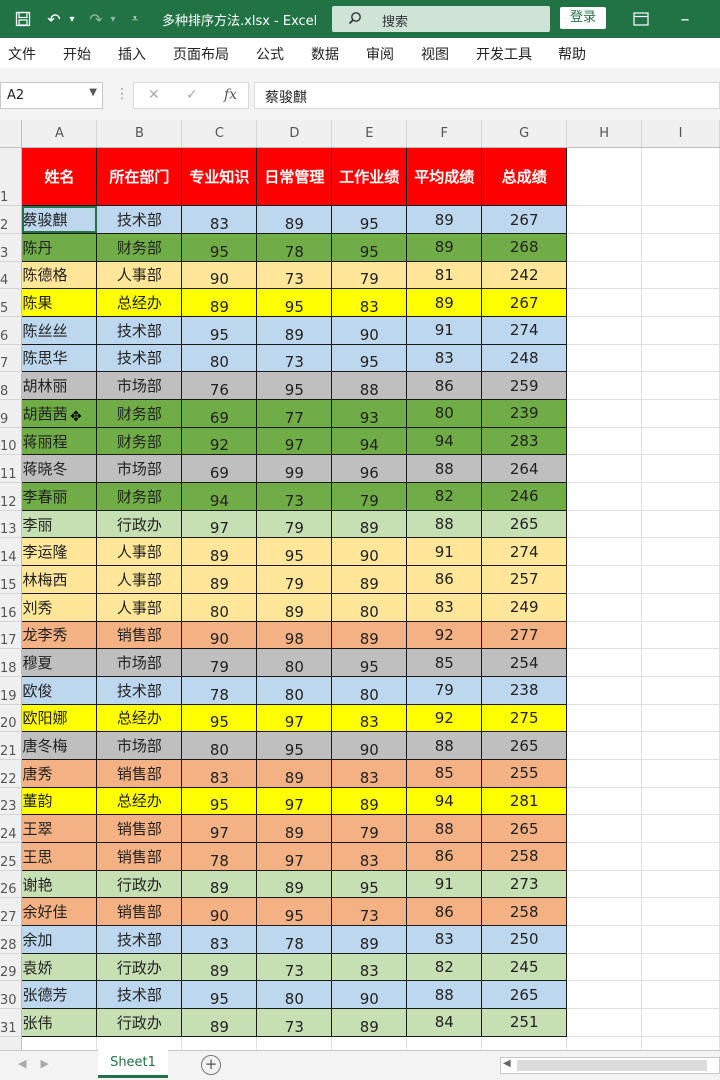 The height and width of the screenshot is (1080, 720). What do you see at coordinates (369, 330) in the screenshot?
I see `cell-work-performance: 90` at bounding box center [369, 330].